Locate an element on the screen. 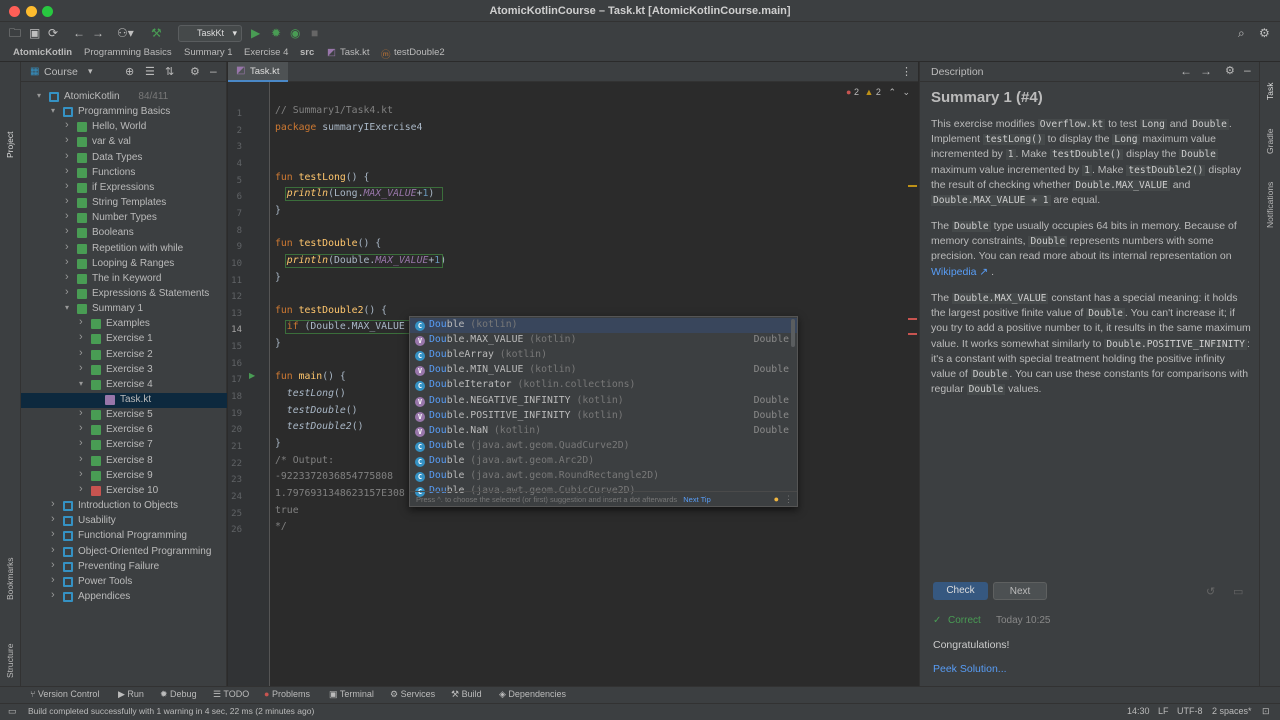 The width and height of the screenshot is (1280, 720). search-icon: ⌕ is located at coordinates (1241, 33).